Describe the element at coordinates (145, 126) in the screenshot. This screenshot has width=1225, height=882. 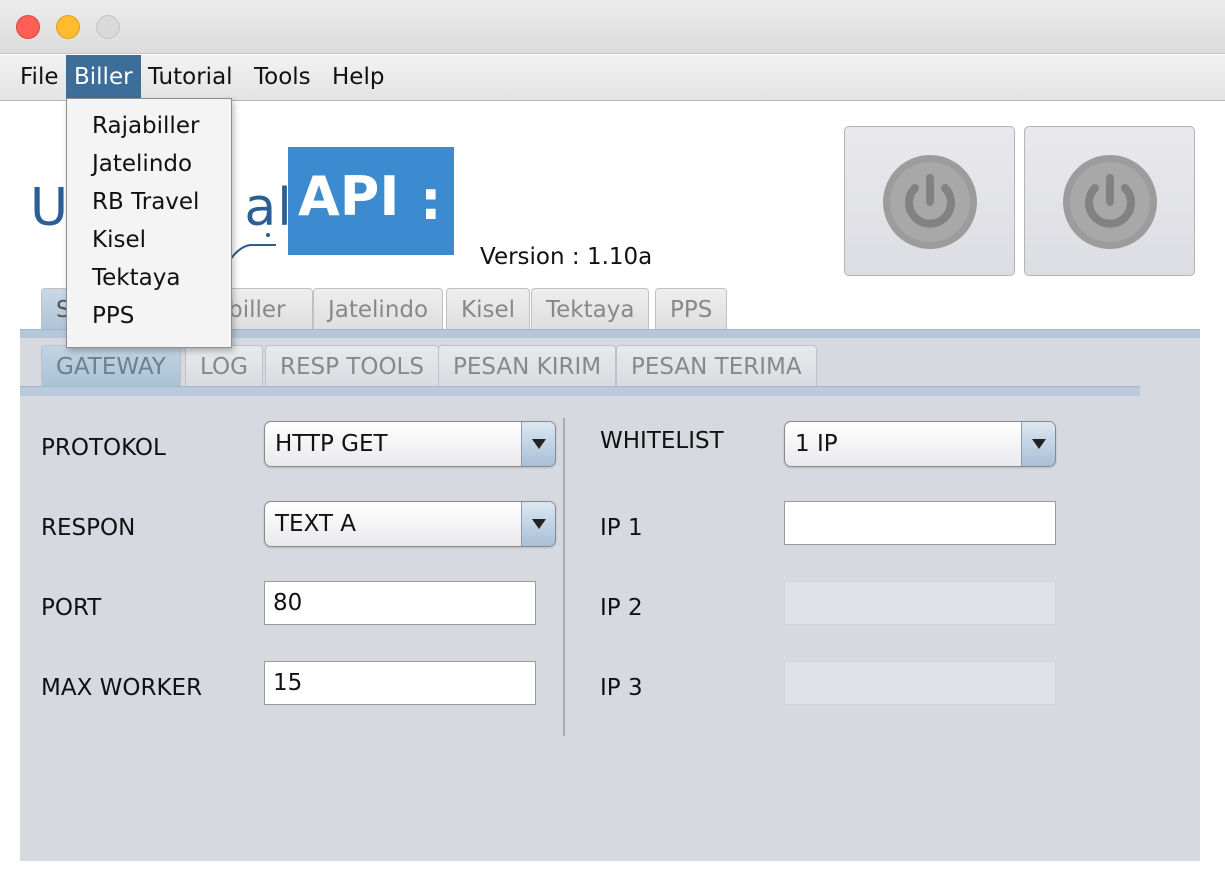
I see `menu-item-rajabiller: Rajabiller` at that location.